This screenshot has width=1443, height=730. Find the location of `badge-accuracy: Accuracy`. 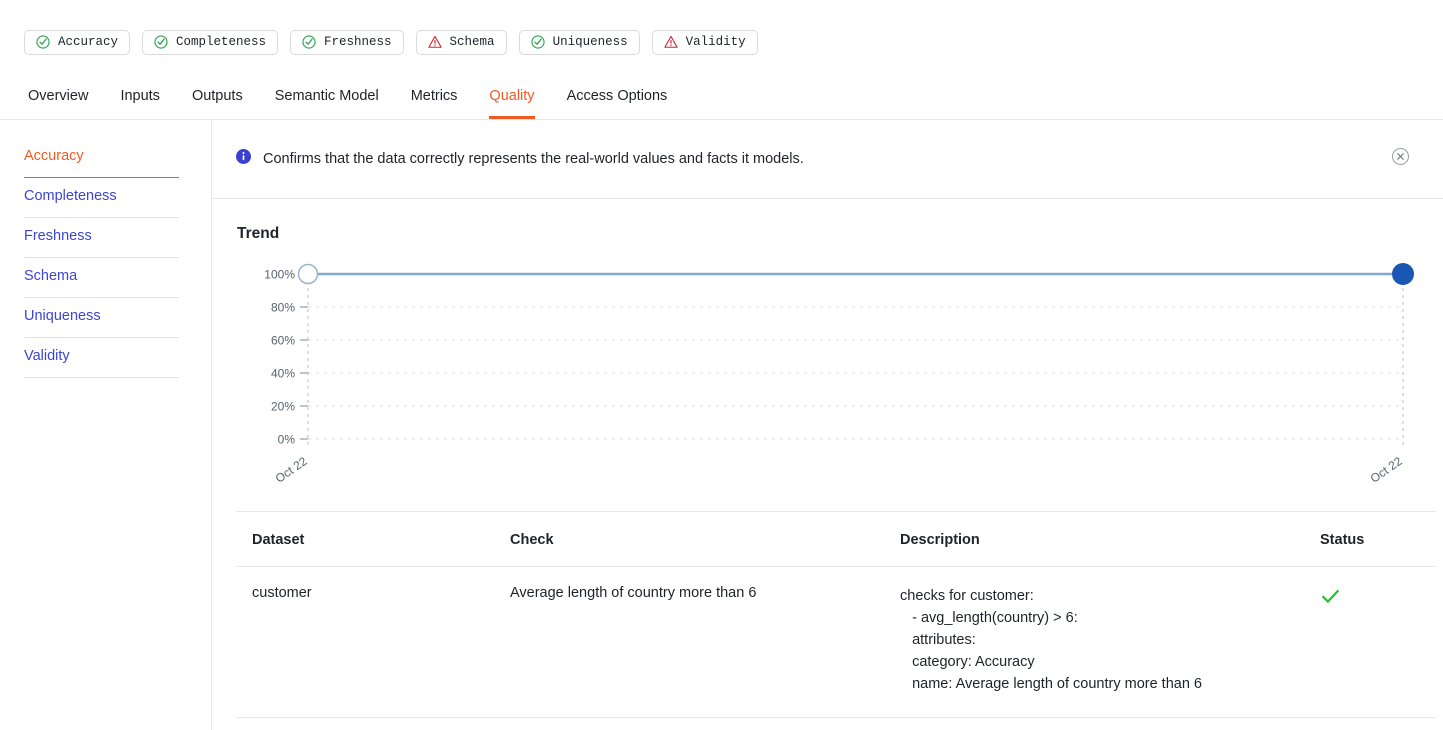

badge-accuracy: Accuracy is located at coordinates (77, 42).